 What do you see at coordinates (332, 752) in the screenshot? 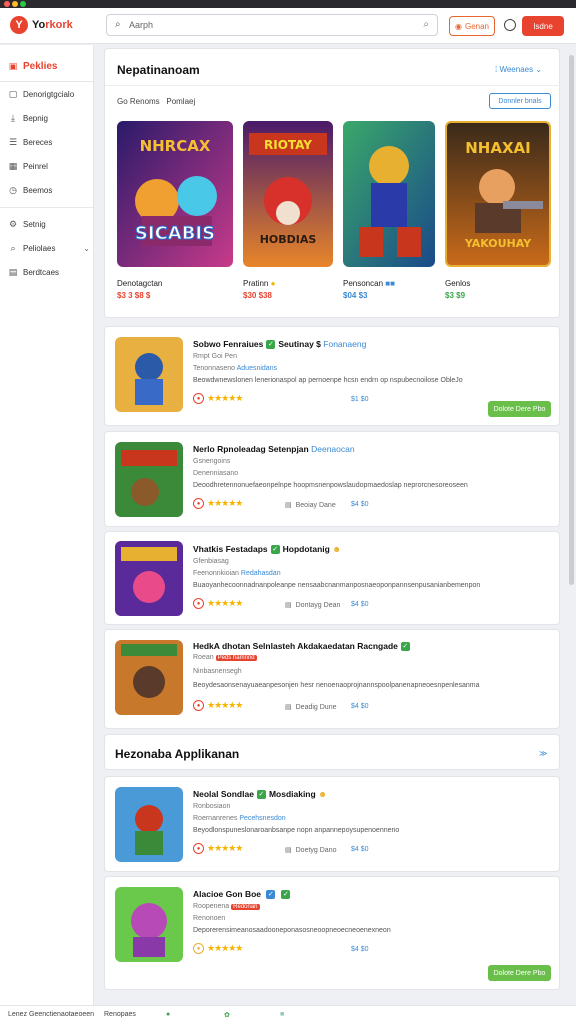
I see `section-header: Hezonaba Applikanan ≫` at bounding box center [332, 752].